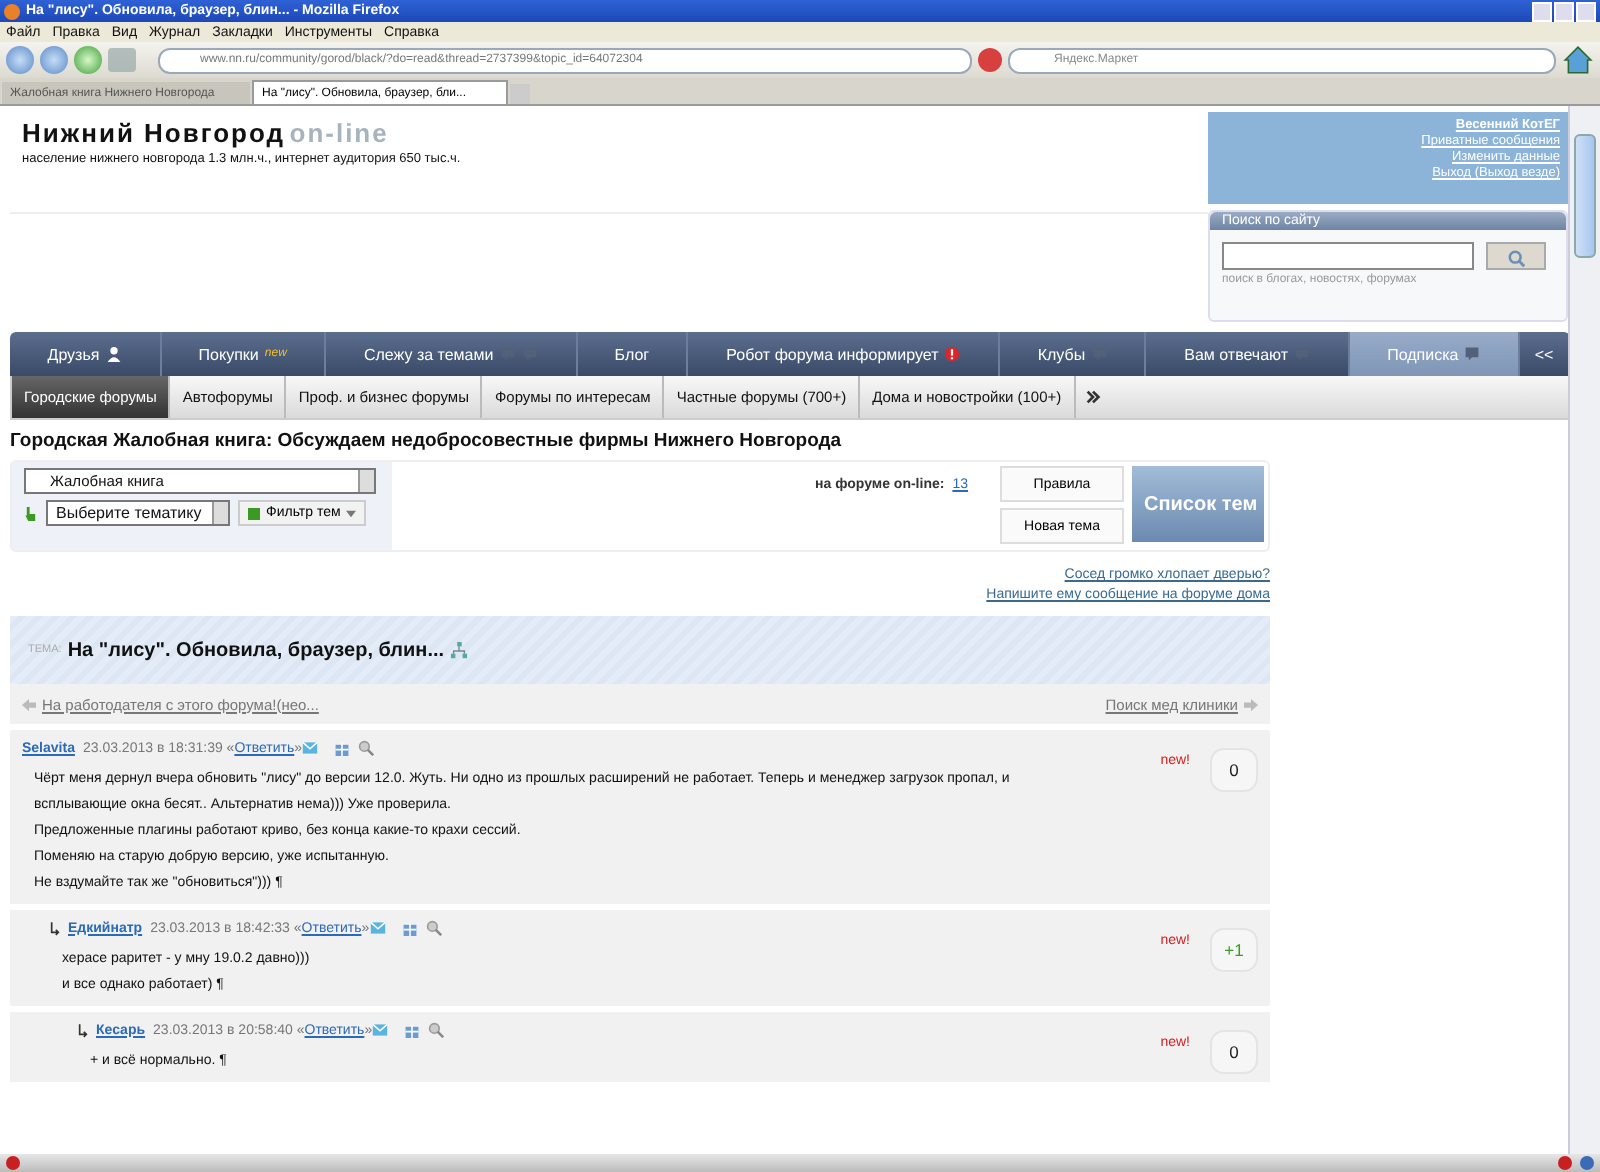 This screenshot has height=1172, width=1600. I want to click on site-search-field, so click(1348, 256).